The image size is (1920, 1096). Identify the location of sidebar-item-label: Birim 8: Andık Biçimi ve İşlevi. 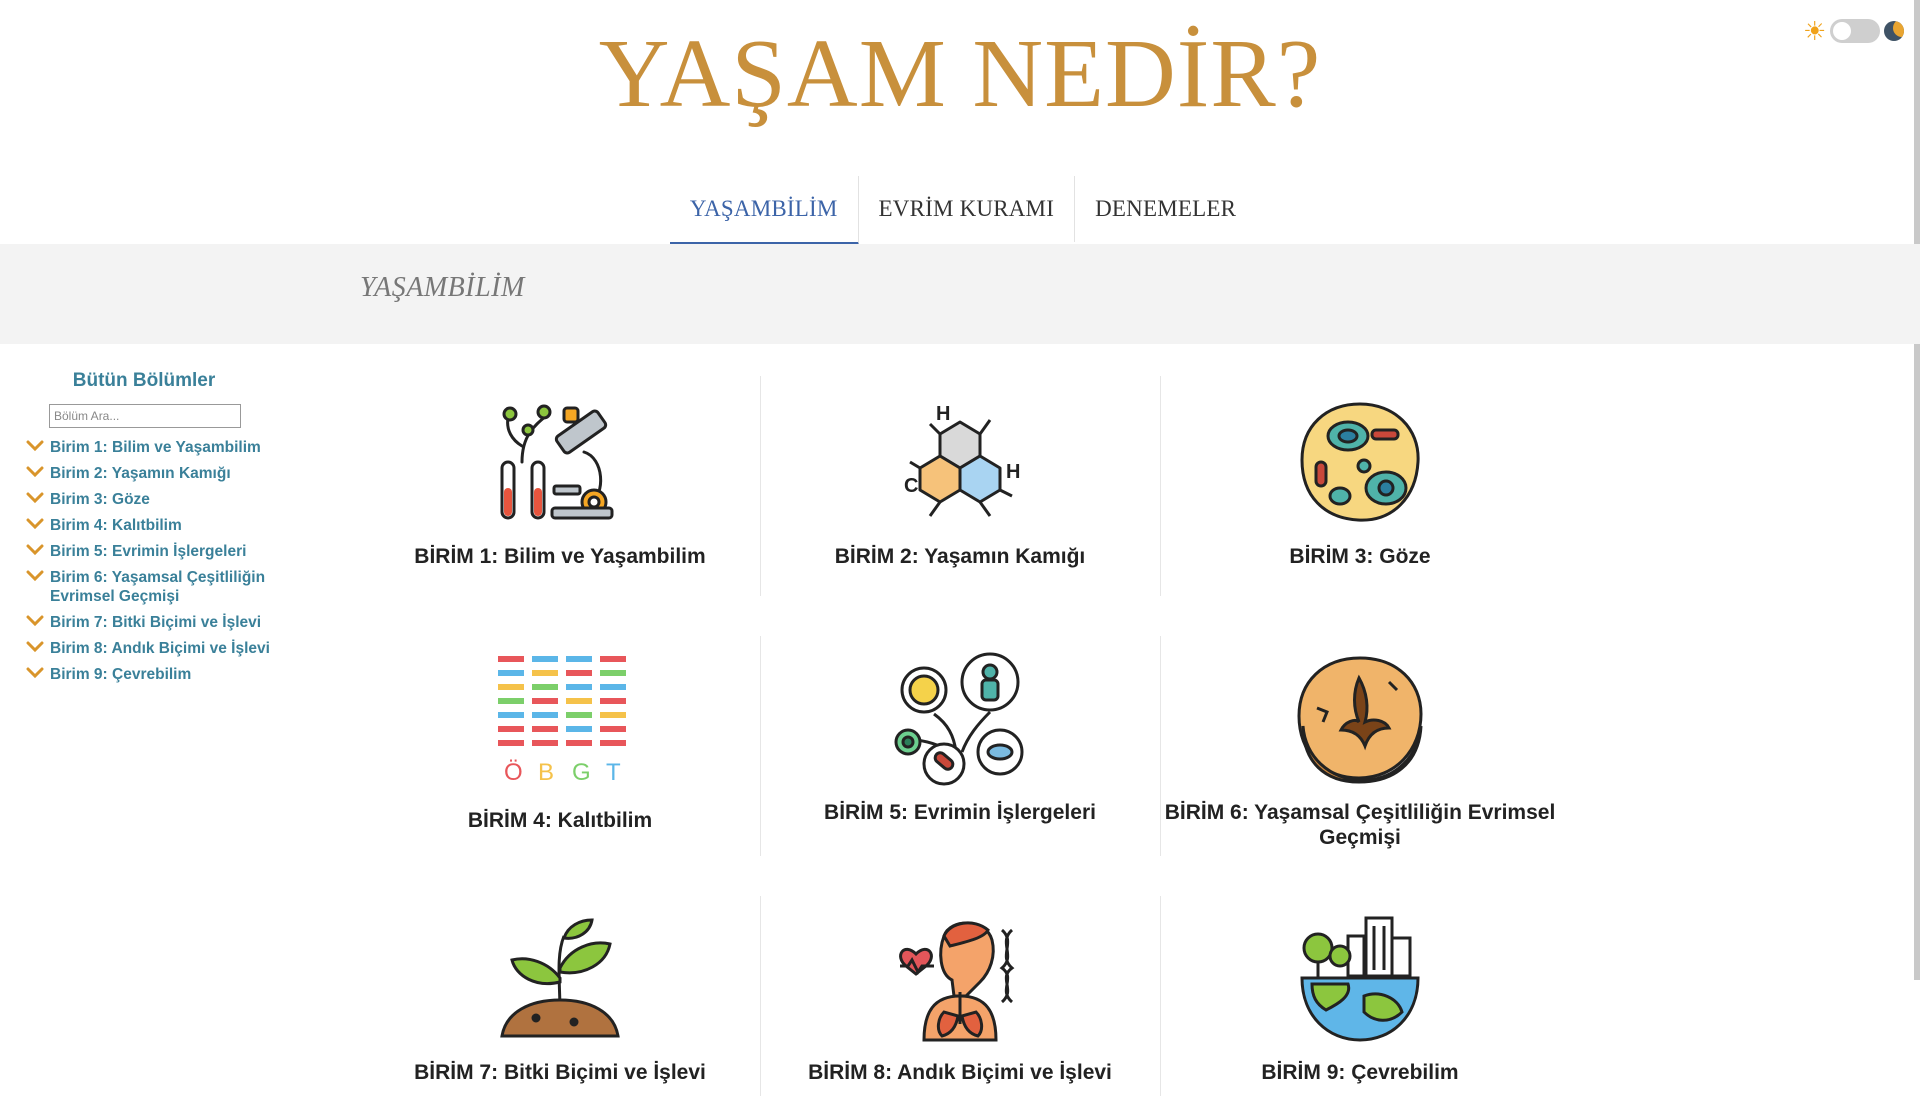
(160, 648).